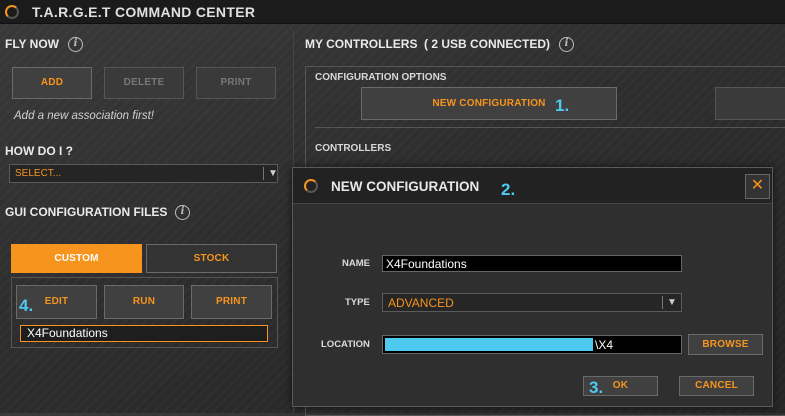  What do you see at coordinates (353, 148) in the screenshot?
I see `controllers-label: CONTROLLERS` at bounding box center [353, 148].